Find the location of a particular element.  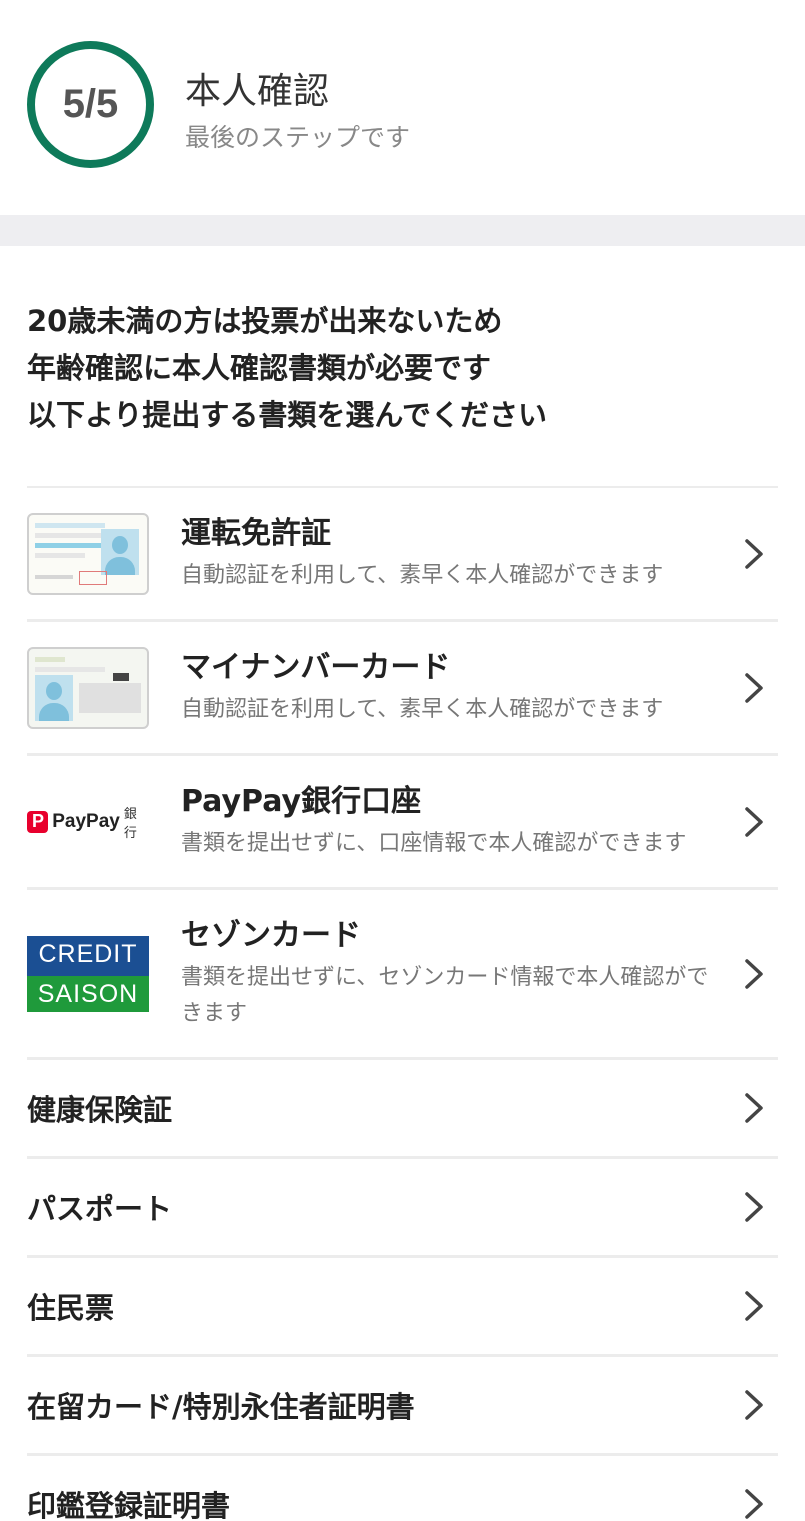

document-title: マイナンバーカード is located at coordinates (316, 667).